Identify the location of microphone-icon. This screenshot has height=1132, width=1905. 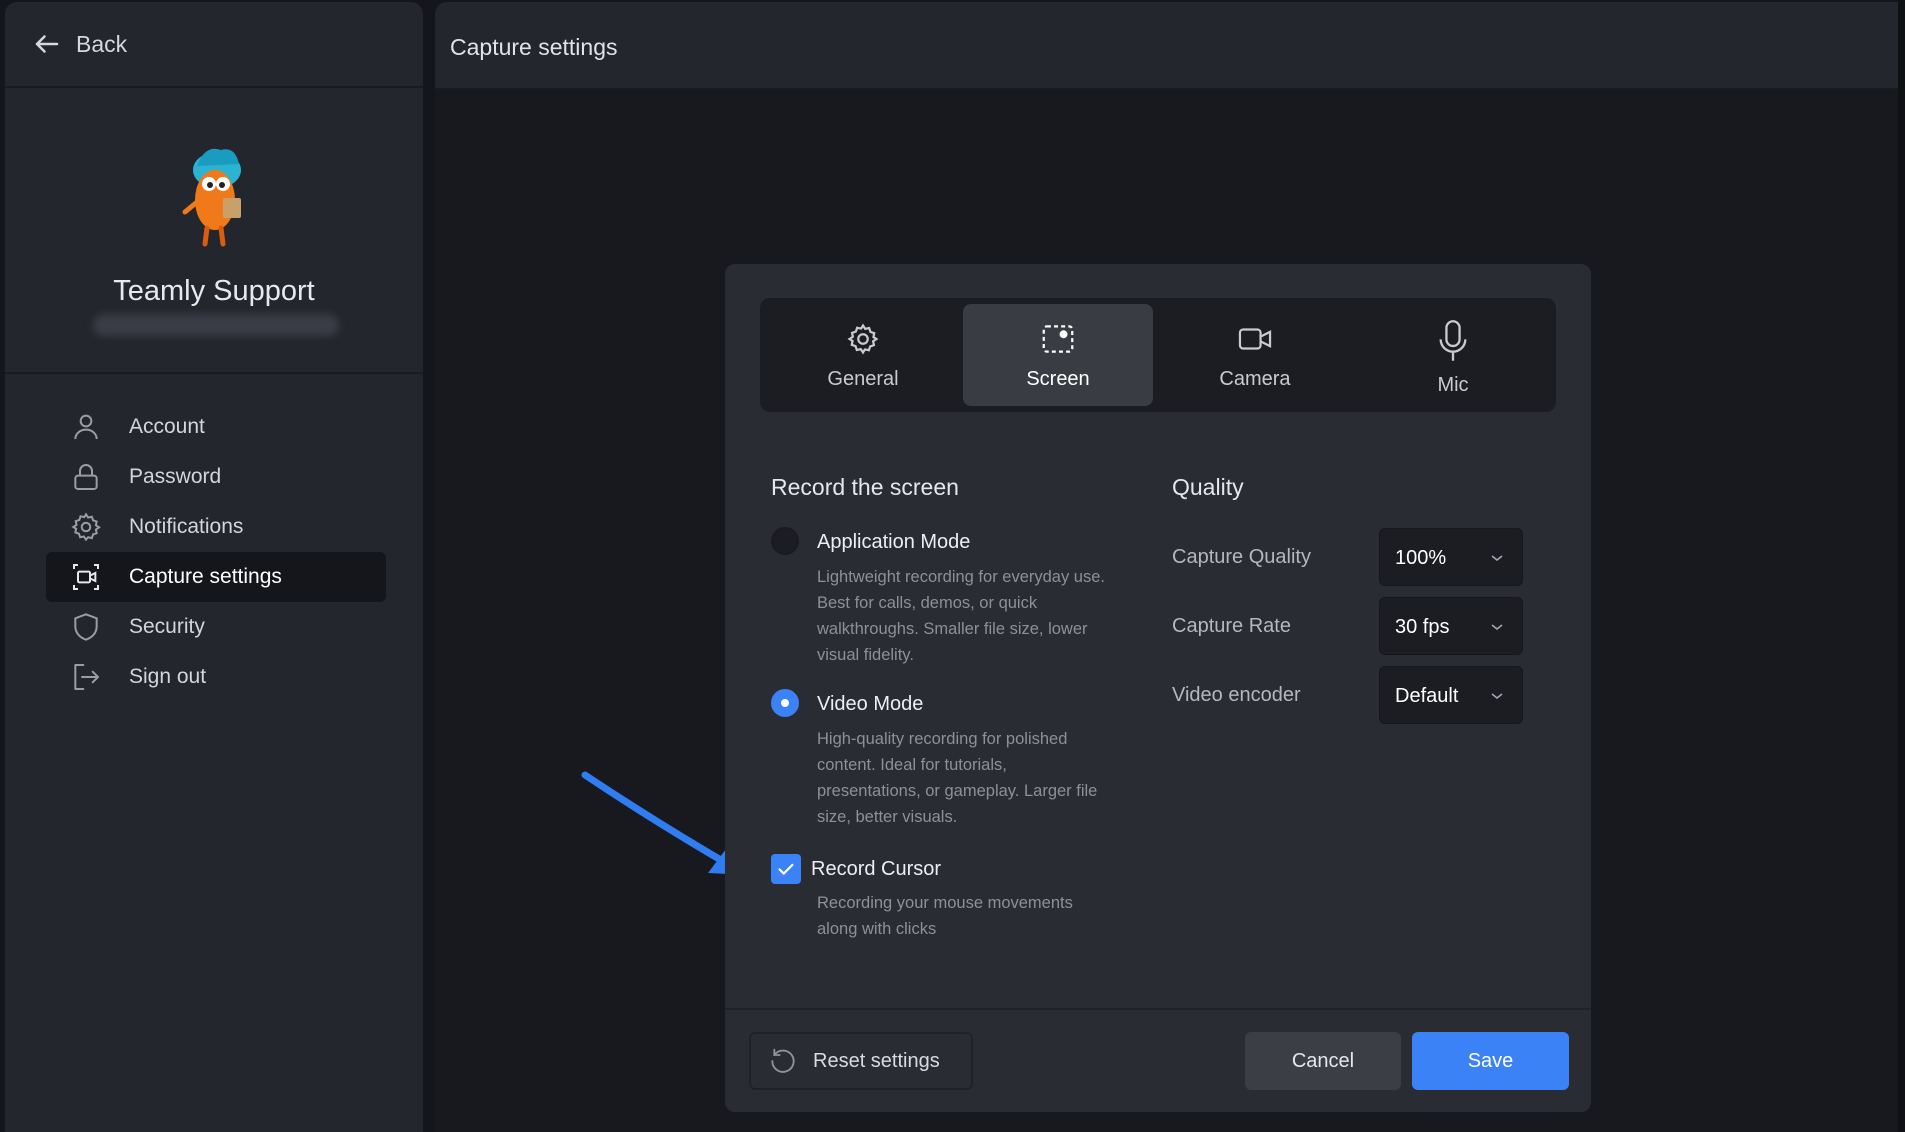
(1453, 342).